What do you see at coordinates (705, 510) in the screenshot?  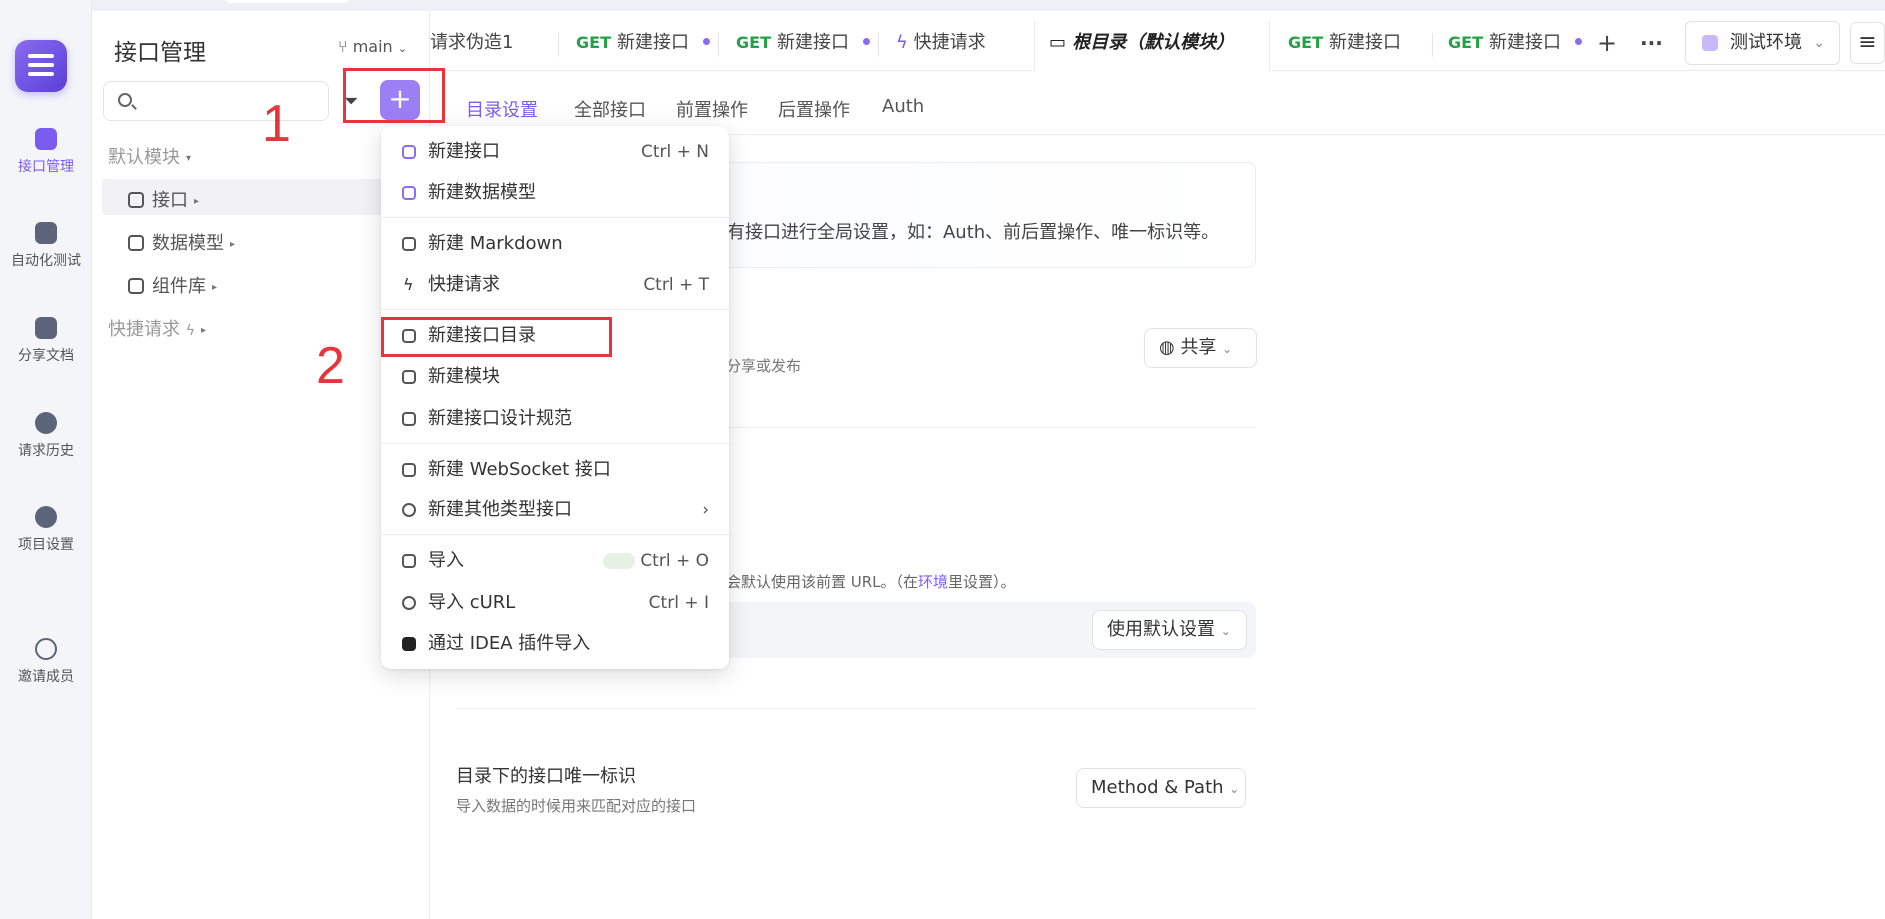 I see `chevron-right-icon: ›` at bounding box center [705, 510].